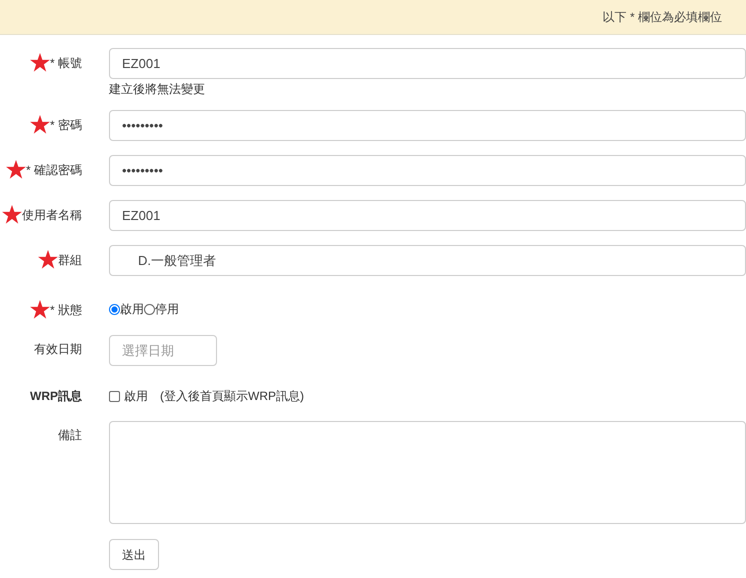 The image size is (746, 578). I want to click on field-label: * 確認密碼, so click(54, 170).